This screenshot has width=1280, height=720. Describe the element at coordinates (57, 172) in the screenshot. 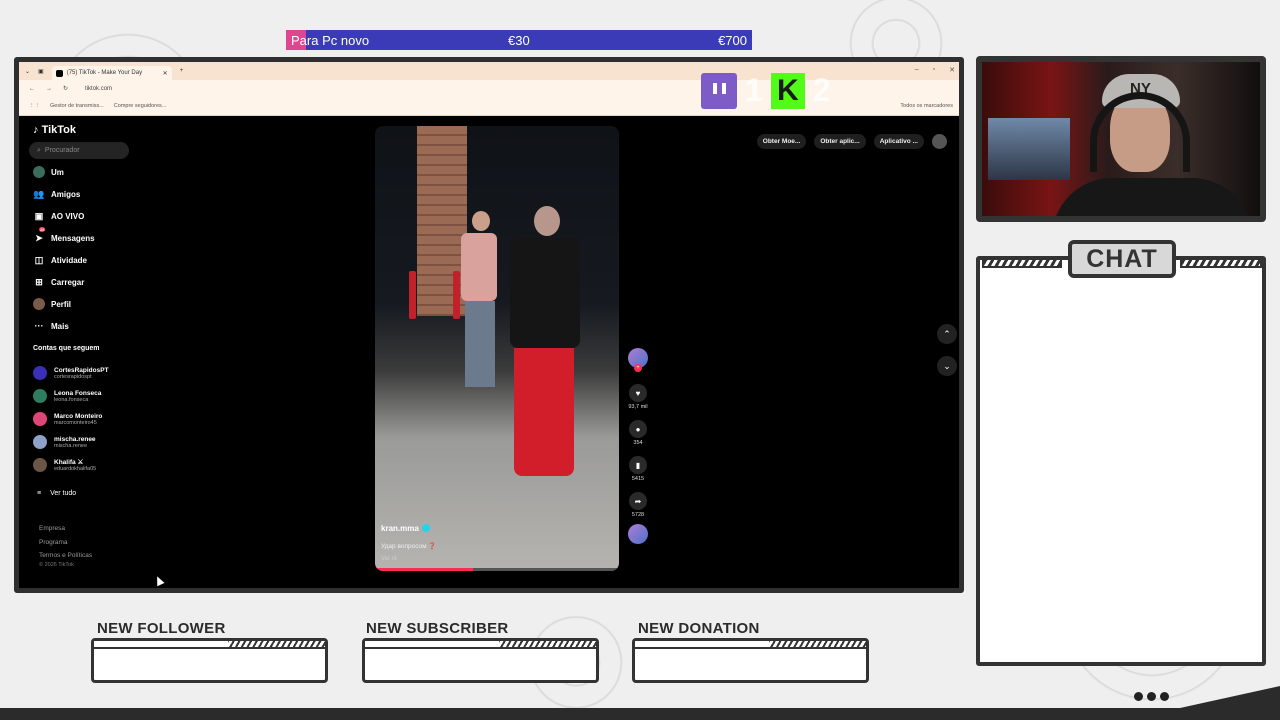

I see `nav-label: Um` at that location.